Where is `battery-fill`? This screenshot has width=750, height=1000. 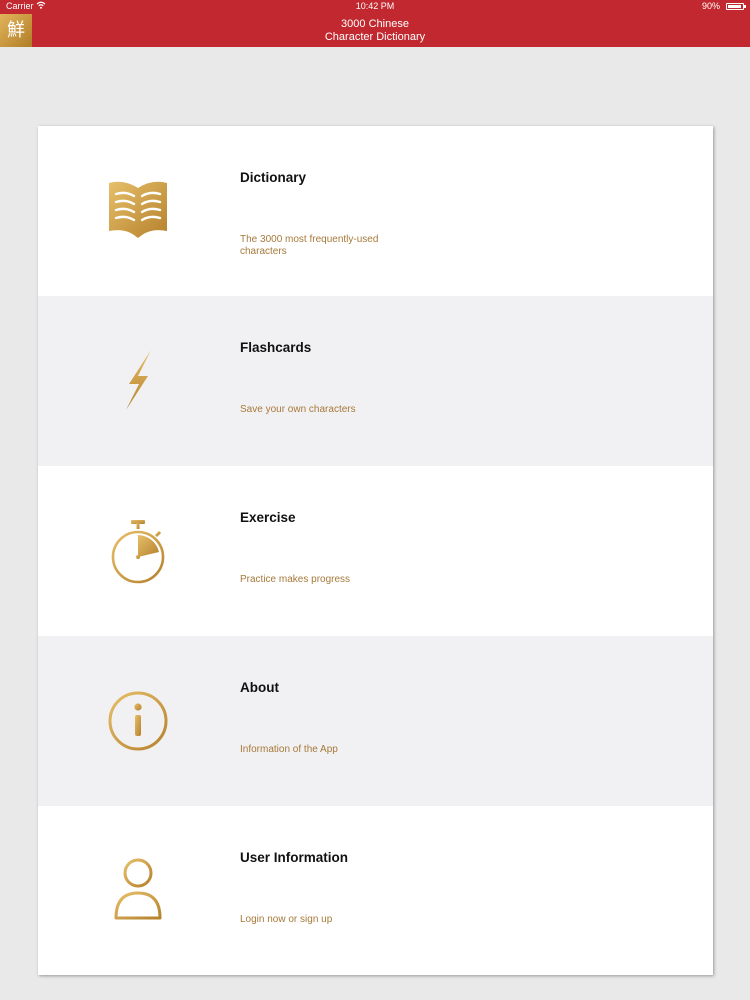
battery-fill is located at coordinates (734, 6).